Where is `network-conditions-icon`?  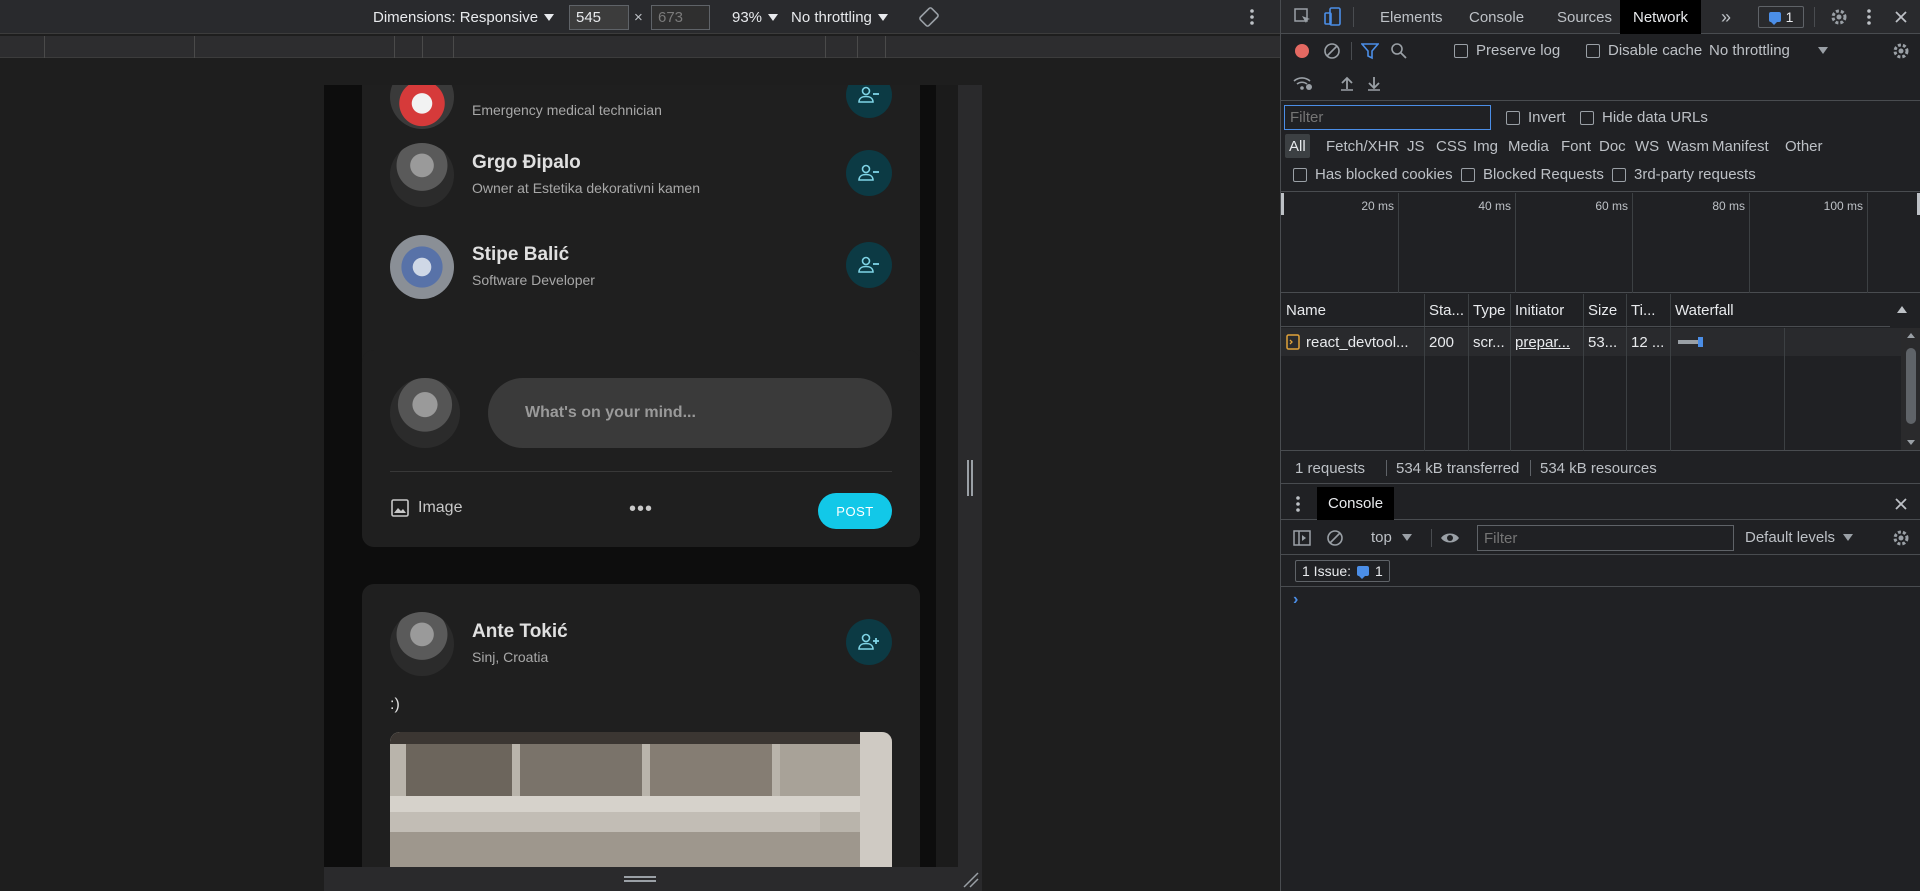 network-conditions-icon is located at coordinates (1303, 83).